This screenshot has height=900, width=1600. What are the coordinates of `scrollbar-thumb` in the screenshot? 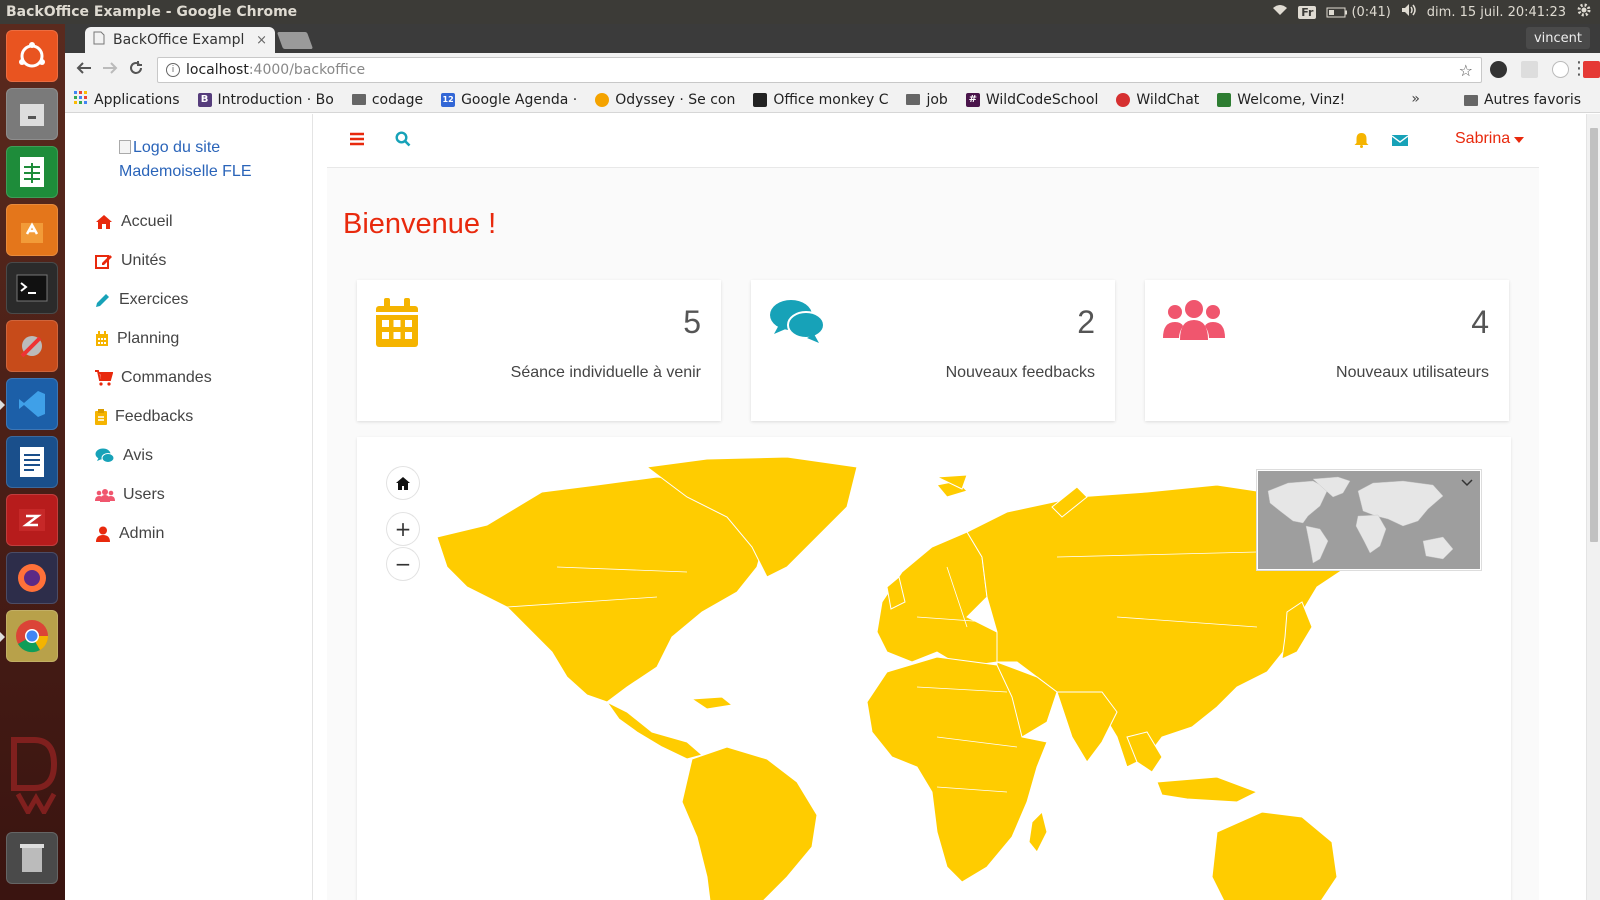 It's located at (1594, 335).